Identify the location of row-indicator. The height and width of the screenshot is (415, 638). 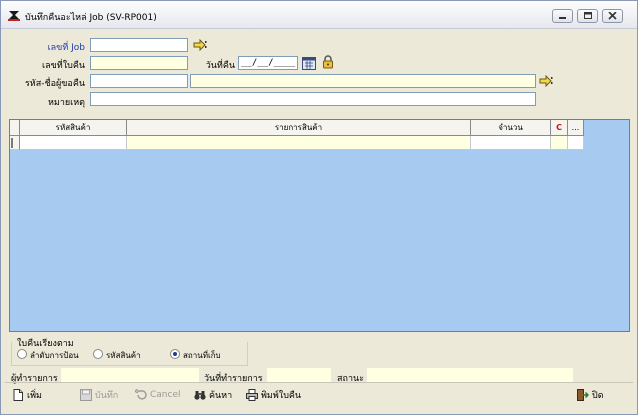
(15, 143).